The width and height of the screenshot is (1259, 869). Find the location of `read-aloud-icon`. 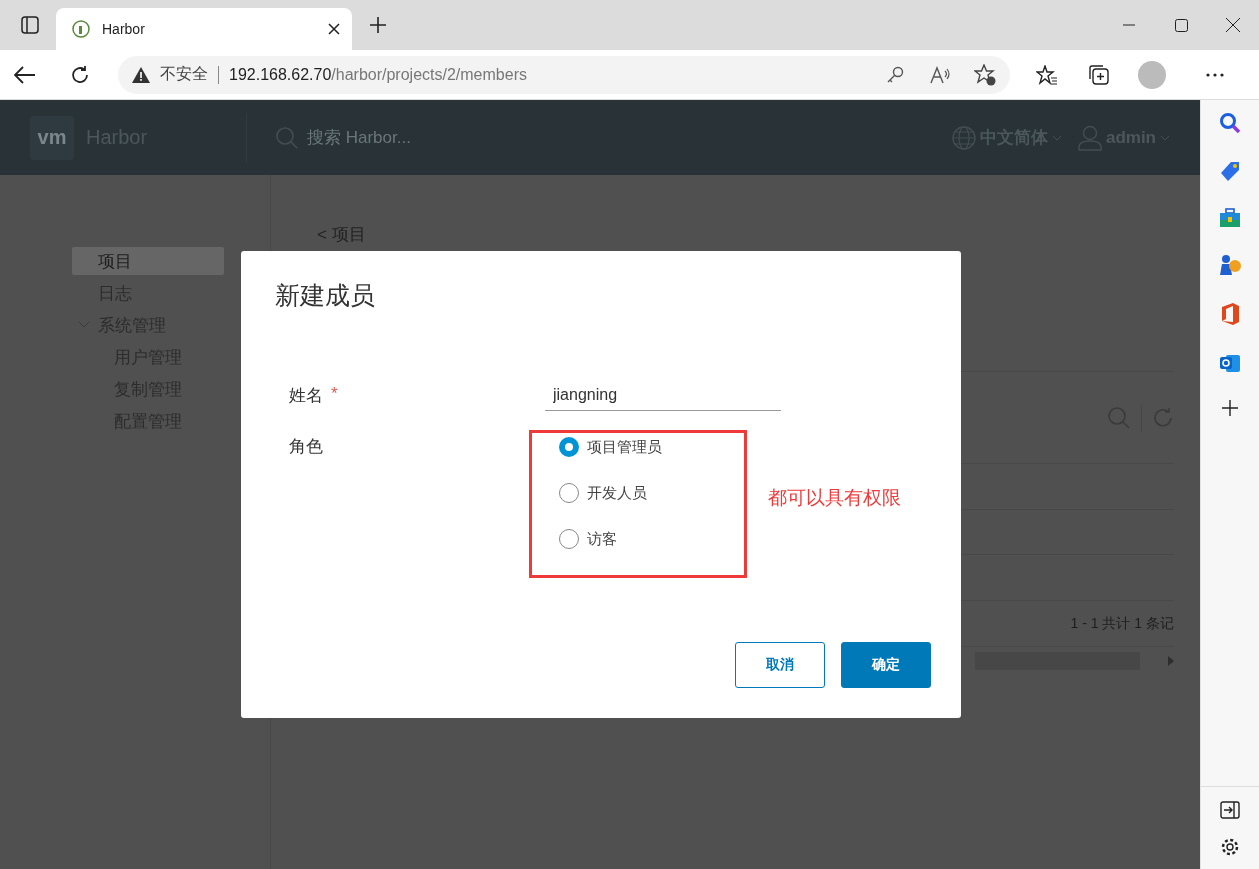

read-aloud-icon is located at coordinates (941, 74).